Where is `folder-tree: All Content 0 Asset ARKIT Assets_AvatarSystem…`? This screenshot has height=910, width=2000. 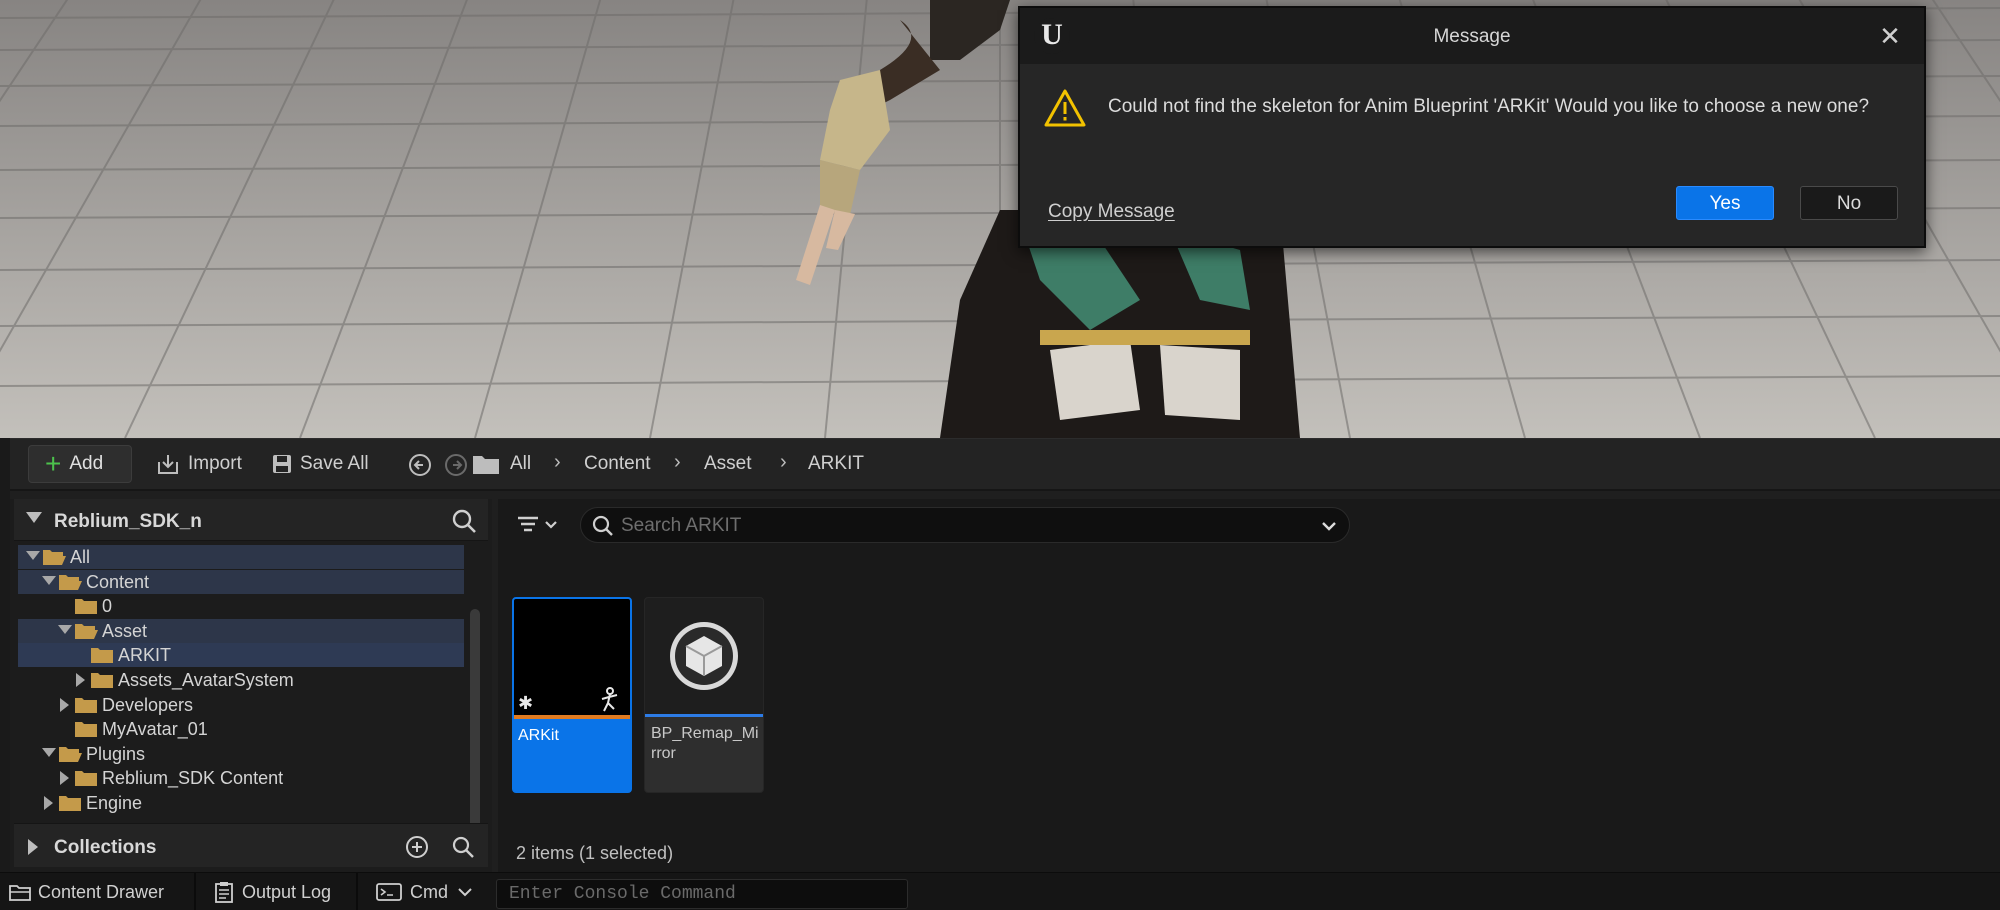 folder-tree: All Content 0 Asset ARKIT Assets_AvatarSystem… is located at coordinates (244, 679).